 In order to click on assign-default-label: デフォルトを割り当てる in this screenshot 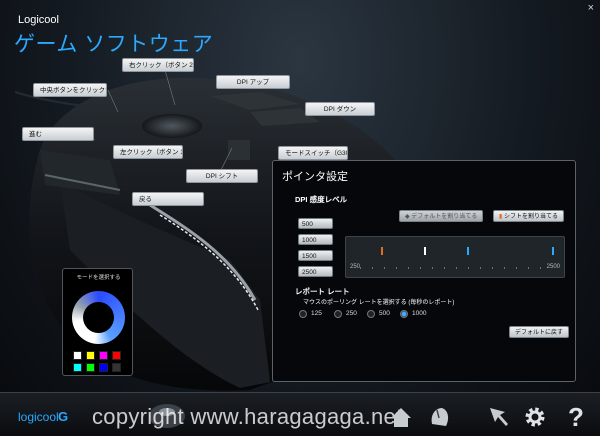, I will do `click(444, 217)`.